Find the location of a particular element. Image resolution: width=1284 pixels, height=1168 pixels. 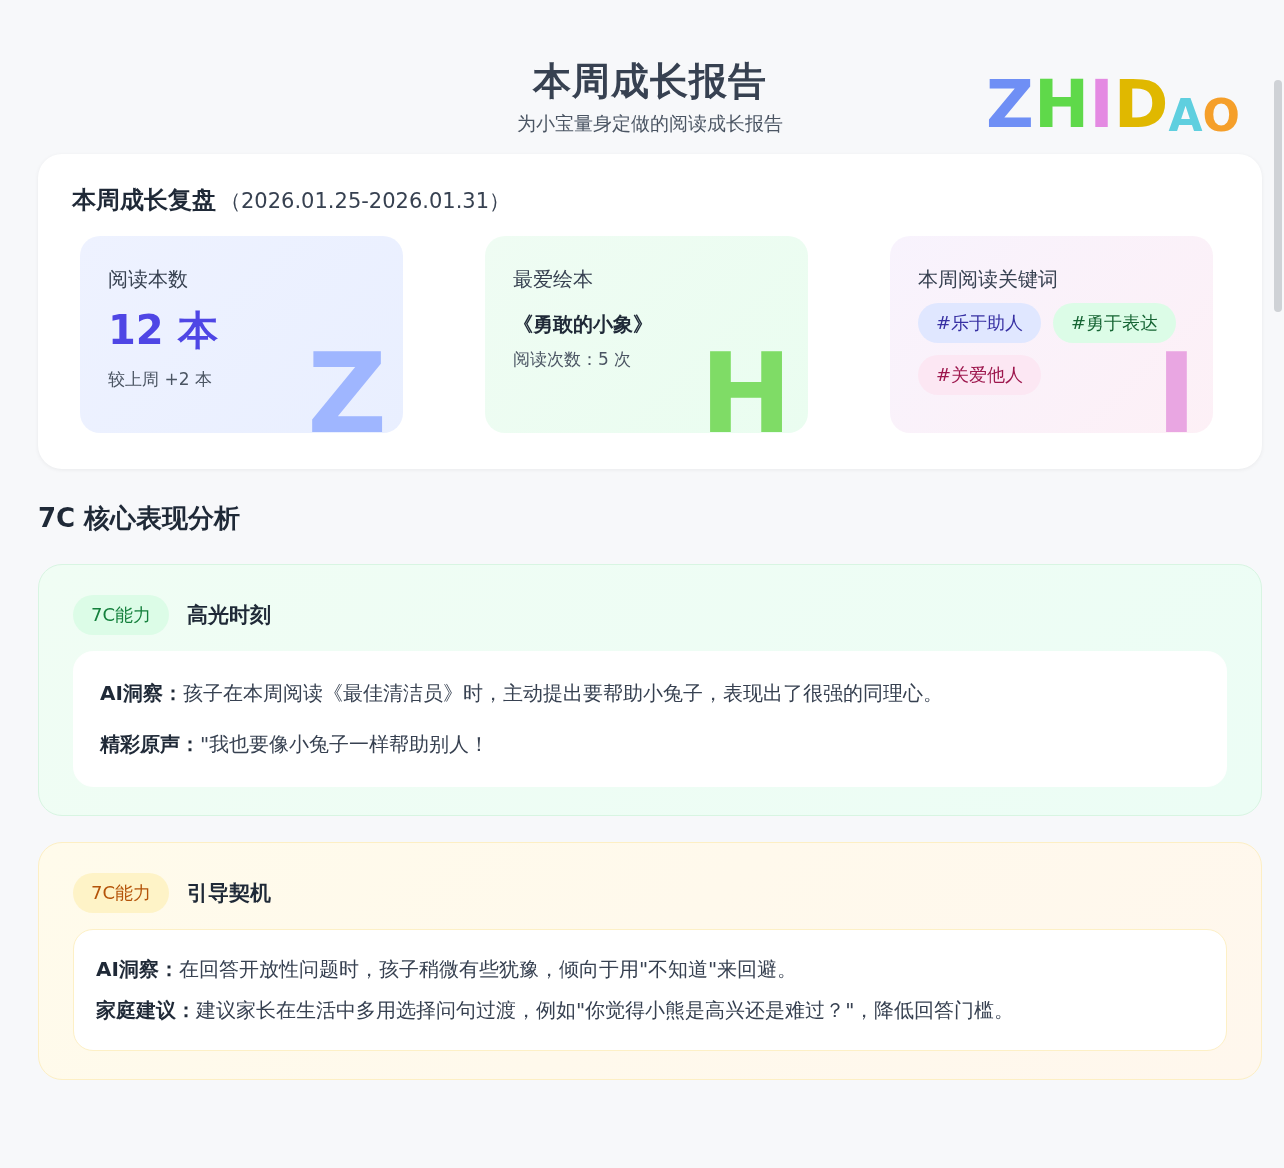

insight-text: 家庭建议：建议家长在生活中多用选择问句过渡，例如"你觉得小熊是高兴还是难过？"，降低回答门槛。 is located at coordinates (556, 1010).